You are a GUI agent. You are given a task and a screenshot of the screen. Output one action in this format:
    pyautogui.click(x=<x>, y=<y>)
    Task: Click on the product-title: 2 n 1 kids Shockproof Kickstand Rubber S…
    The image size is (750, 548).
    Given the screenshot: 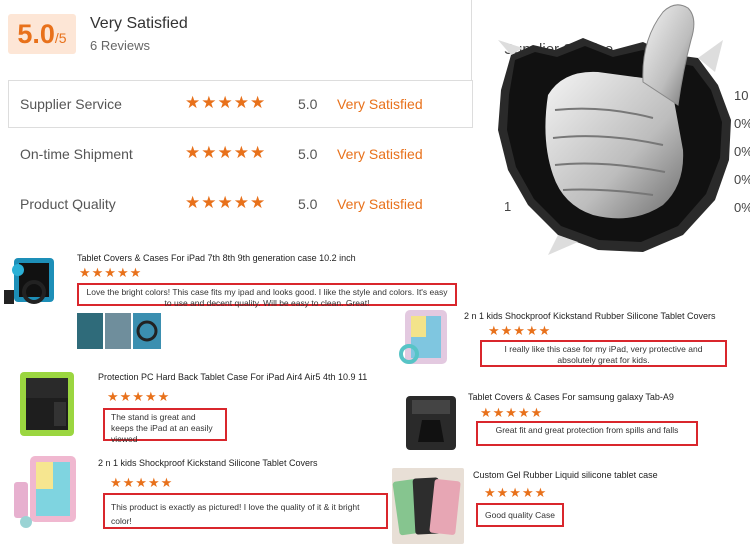 What is the action you would take?
    pyautogui.click(x=589, y=316)
    